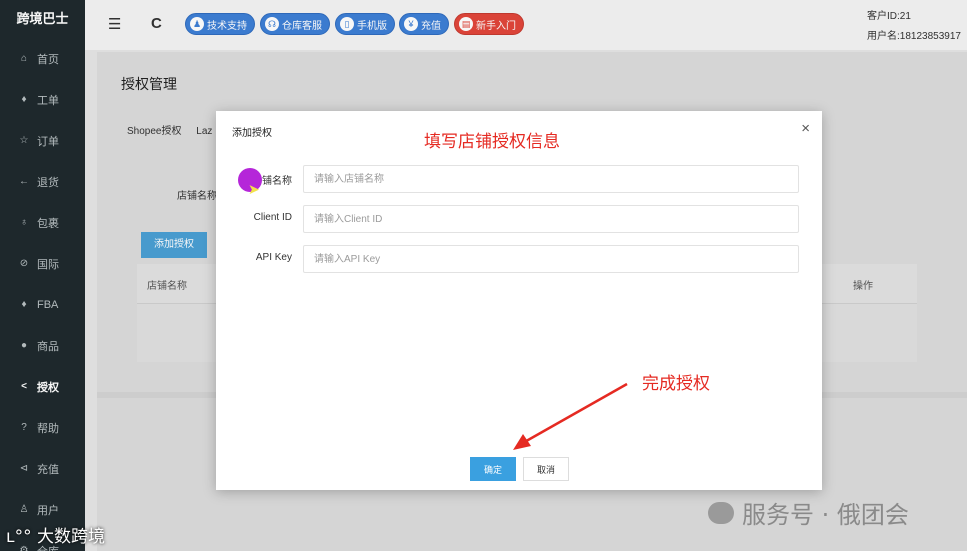 Image resolution: width=967 pixels, height=551 pixels. I want to click on close-icon: ×, so click(805, 128).